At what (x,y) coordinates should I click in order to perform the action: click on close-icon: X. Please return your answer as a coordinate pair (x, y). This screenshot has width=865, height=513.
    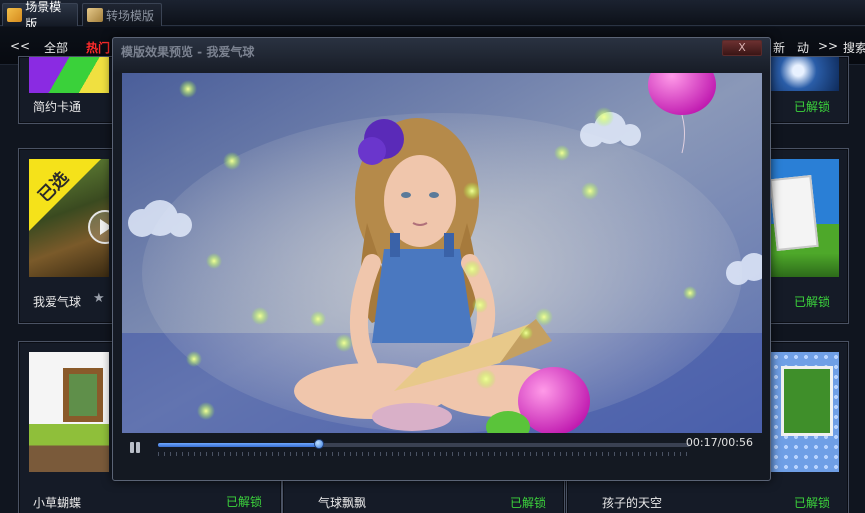
    Looking at the image, I should click on (742, 47).